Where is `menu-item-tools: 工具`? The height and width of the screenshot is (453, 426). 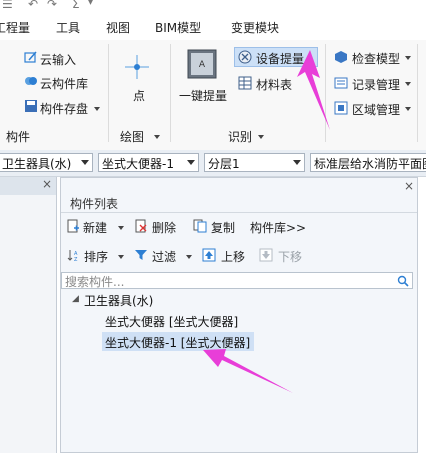
menu-item-tools: 工具 is located at coordinates (68, 27).